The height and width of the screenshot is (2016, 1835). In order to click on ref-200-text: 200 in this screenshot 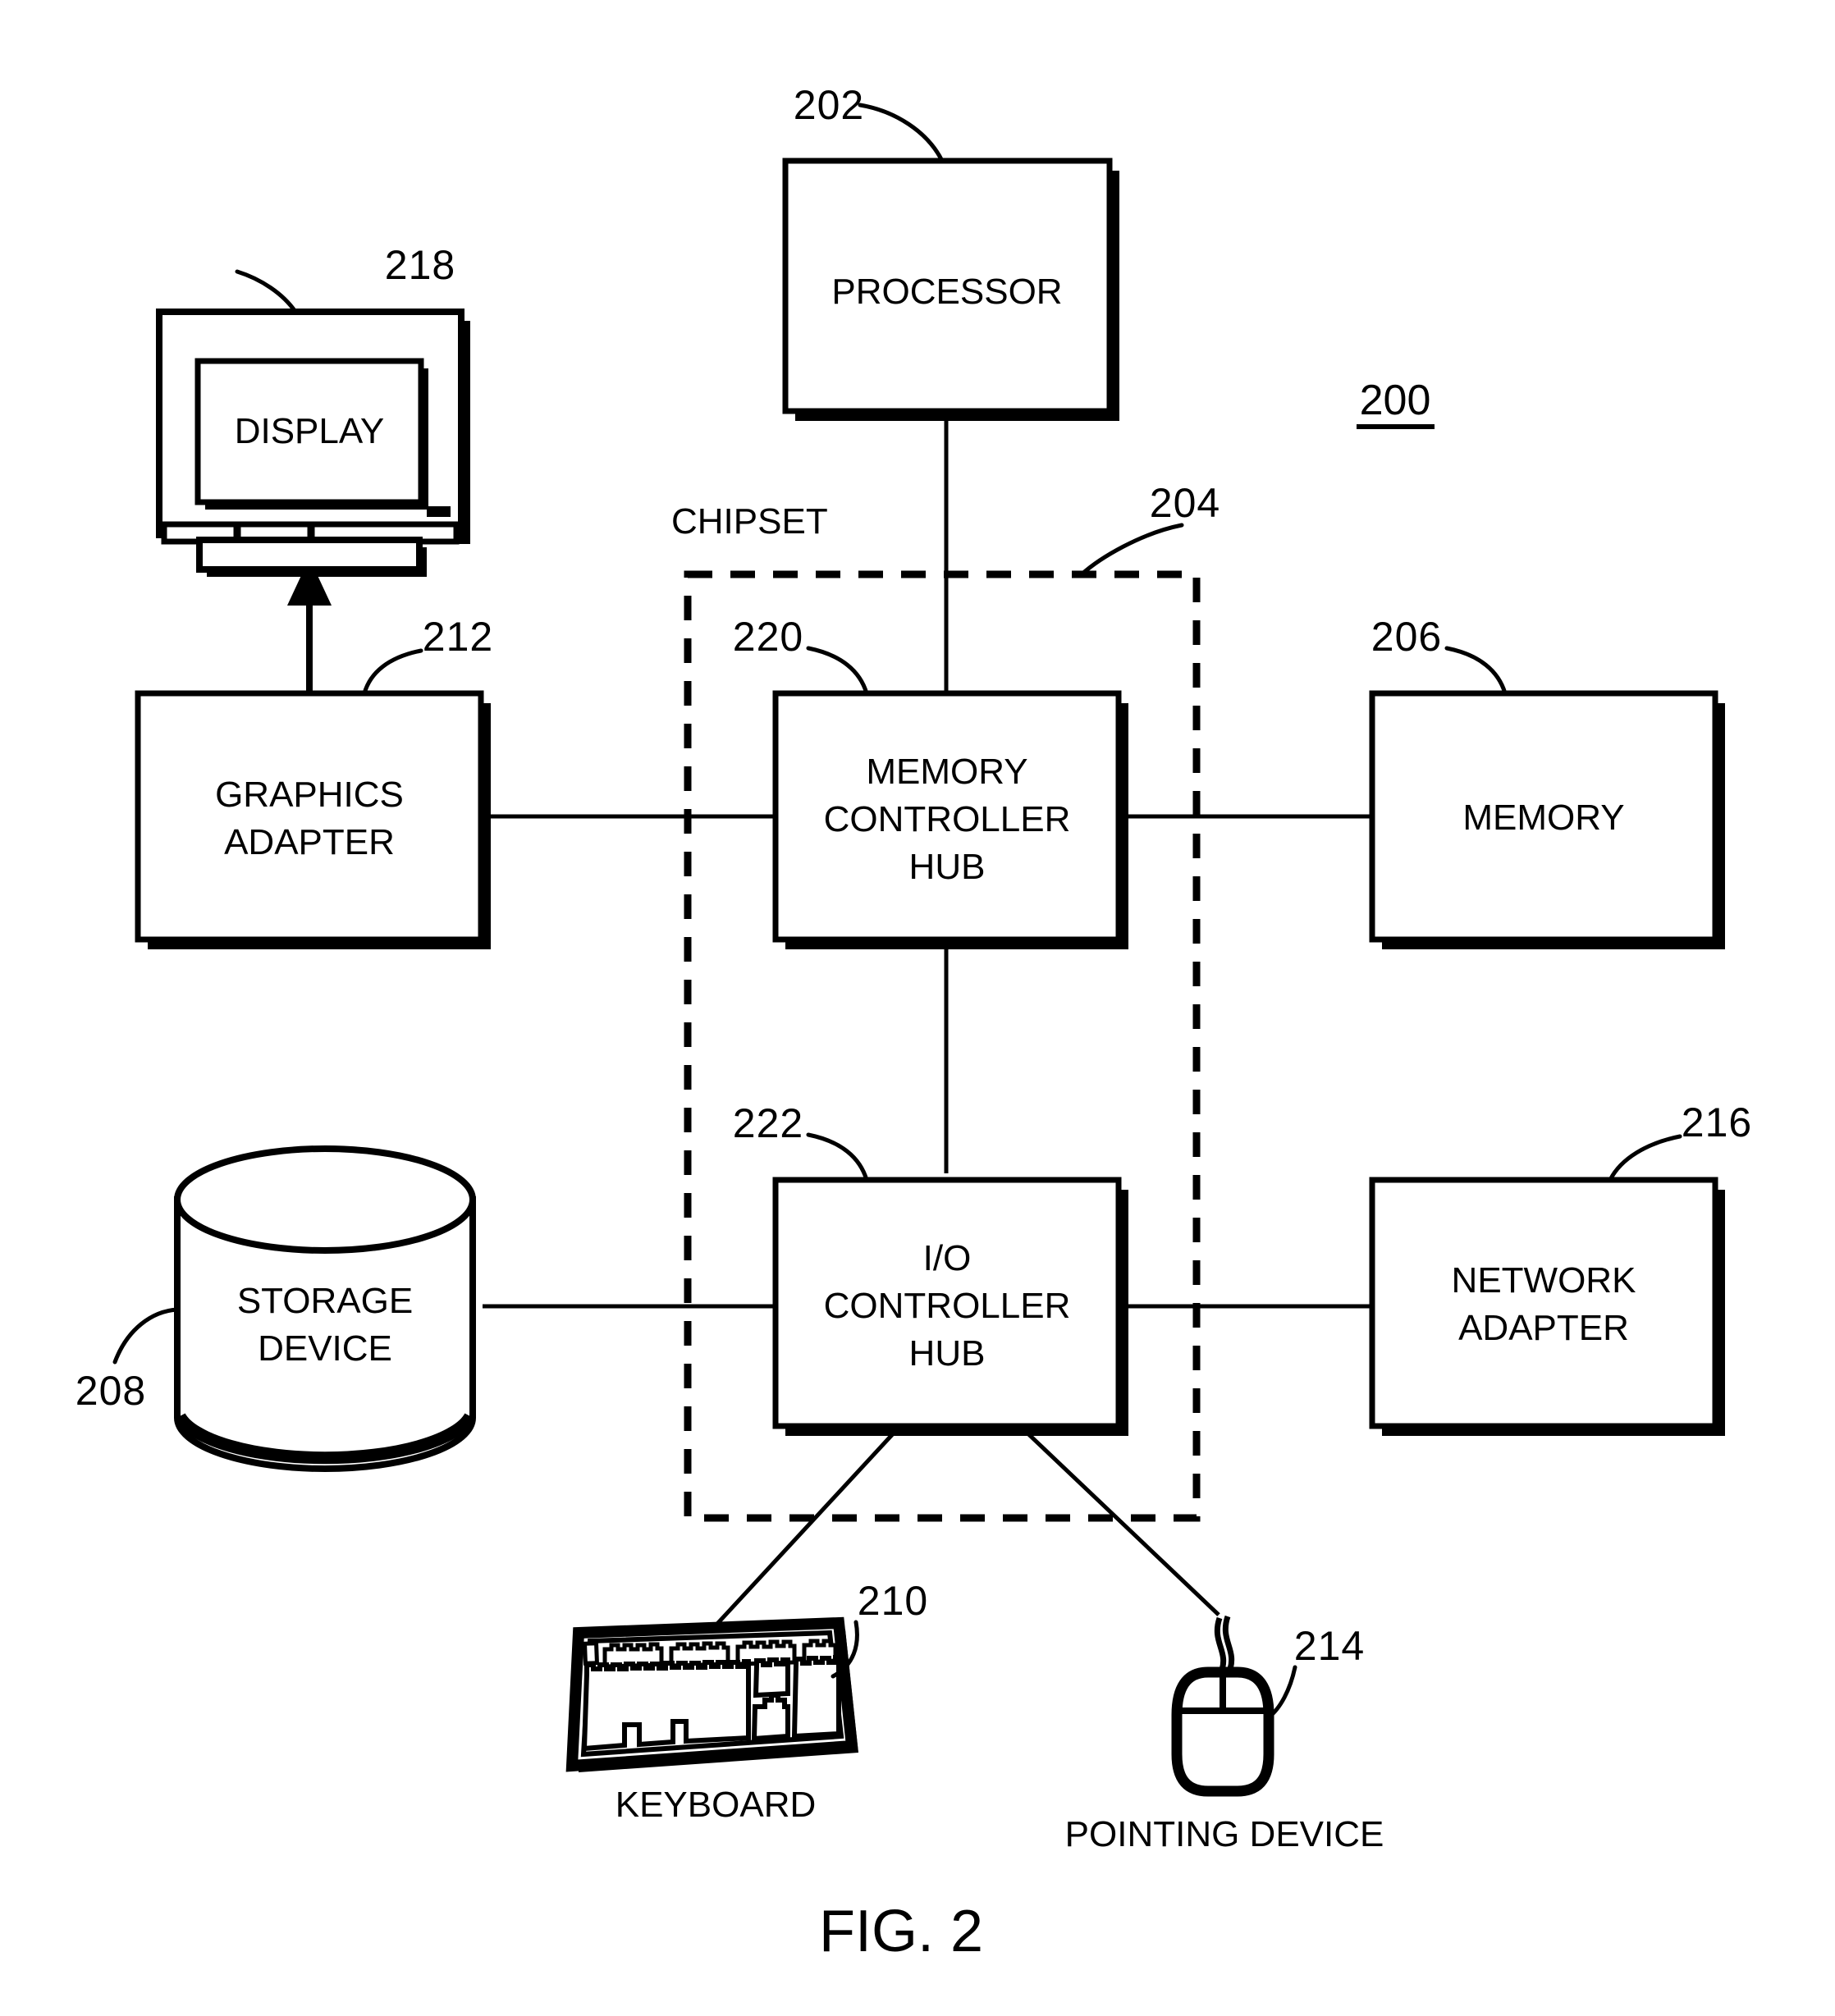, I will do `click(1395, 400)`.